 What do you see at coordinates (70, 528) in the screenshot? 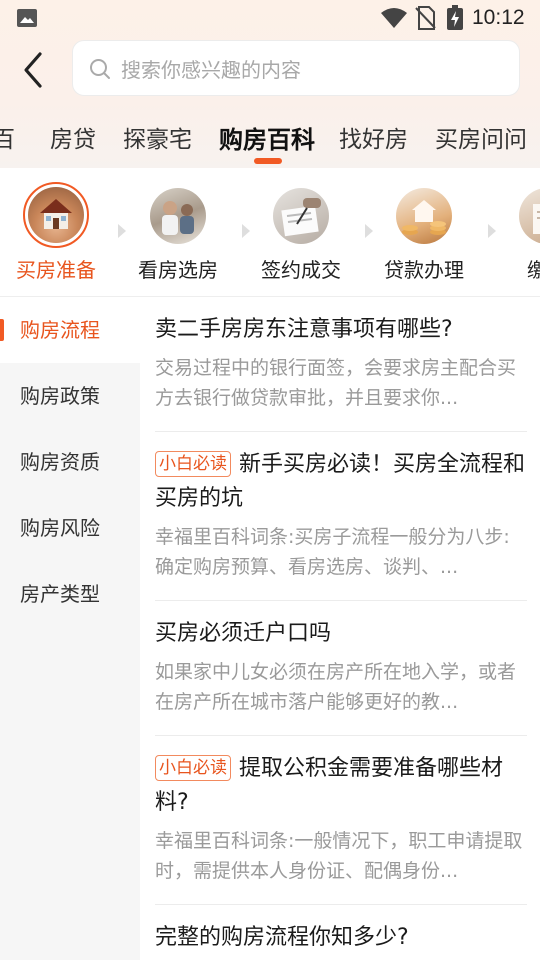
I see `sidebar-item-buying-risk: 购房风险` at bounding box center [70, 528].